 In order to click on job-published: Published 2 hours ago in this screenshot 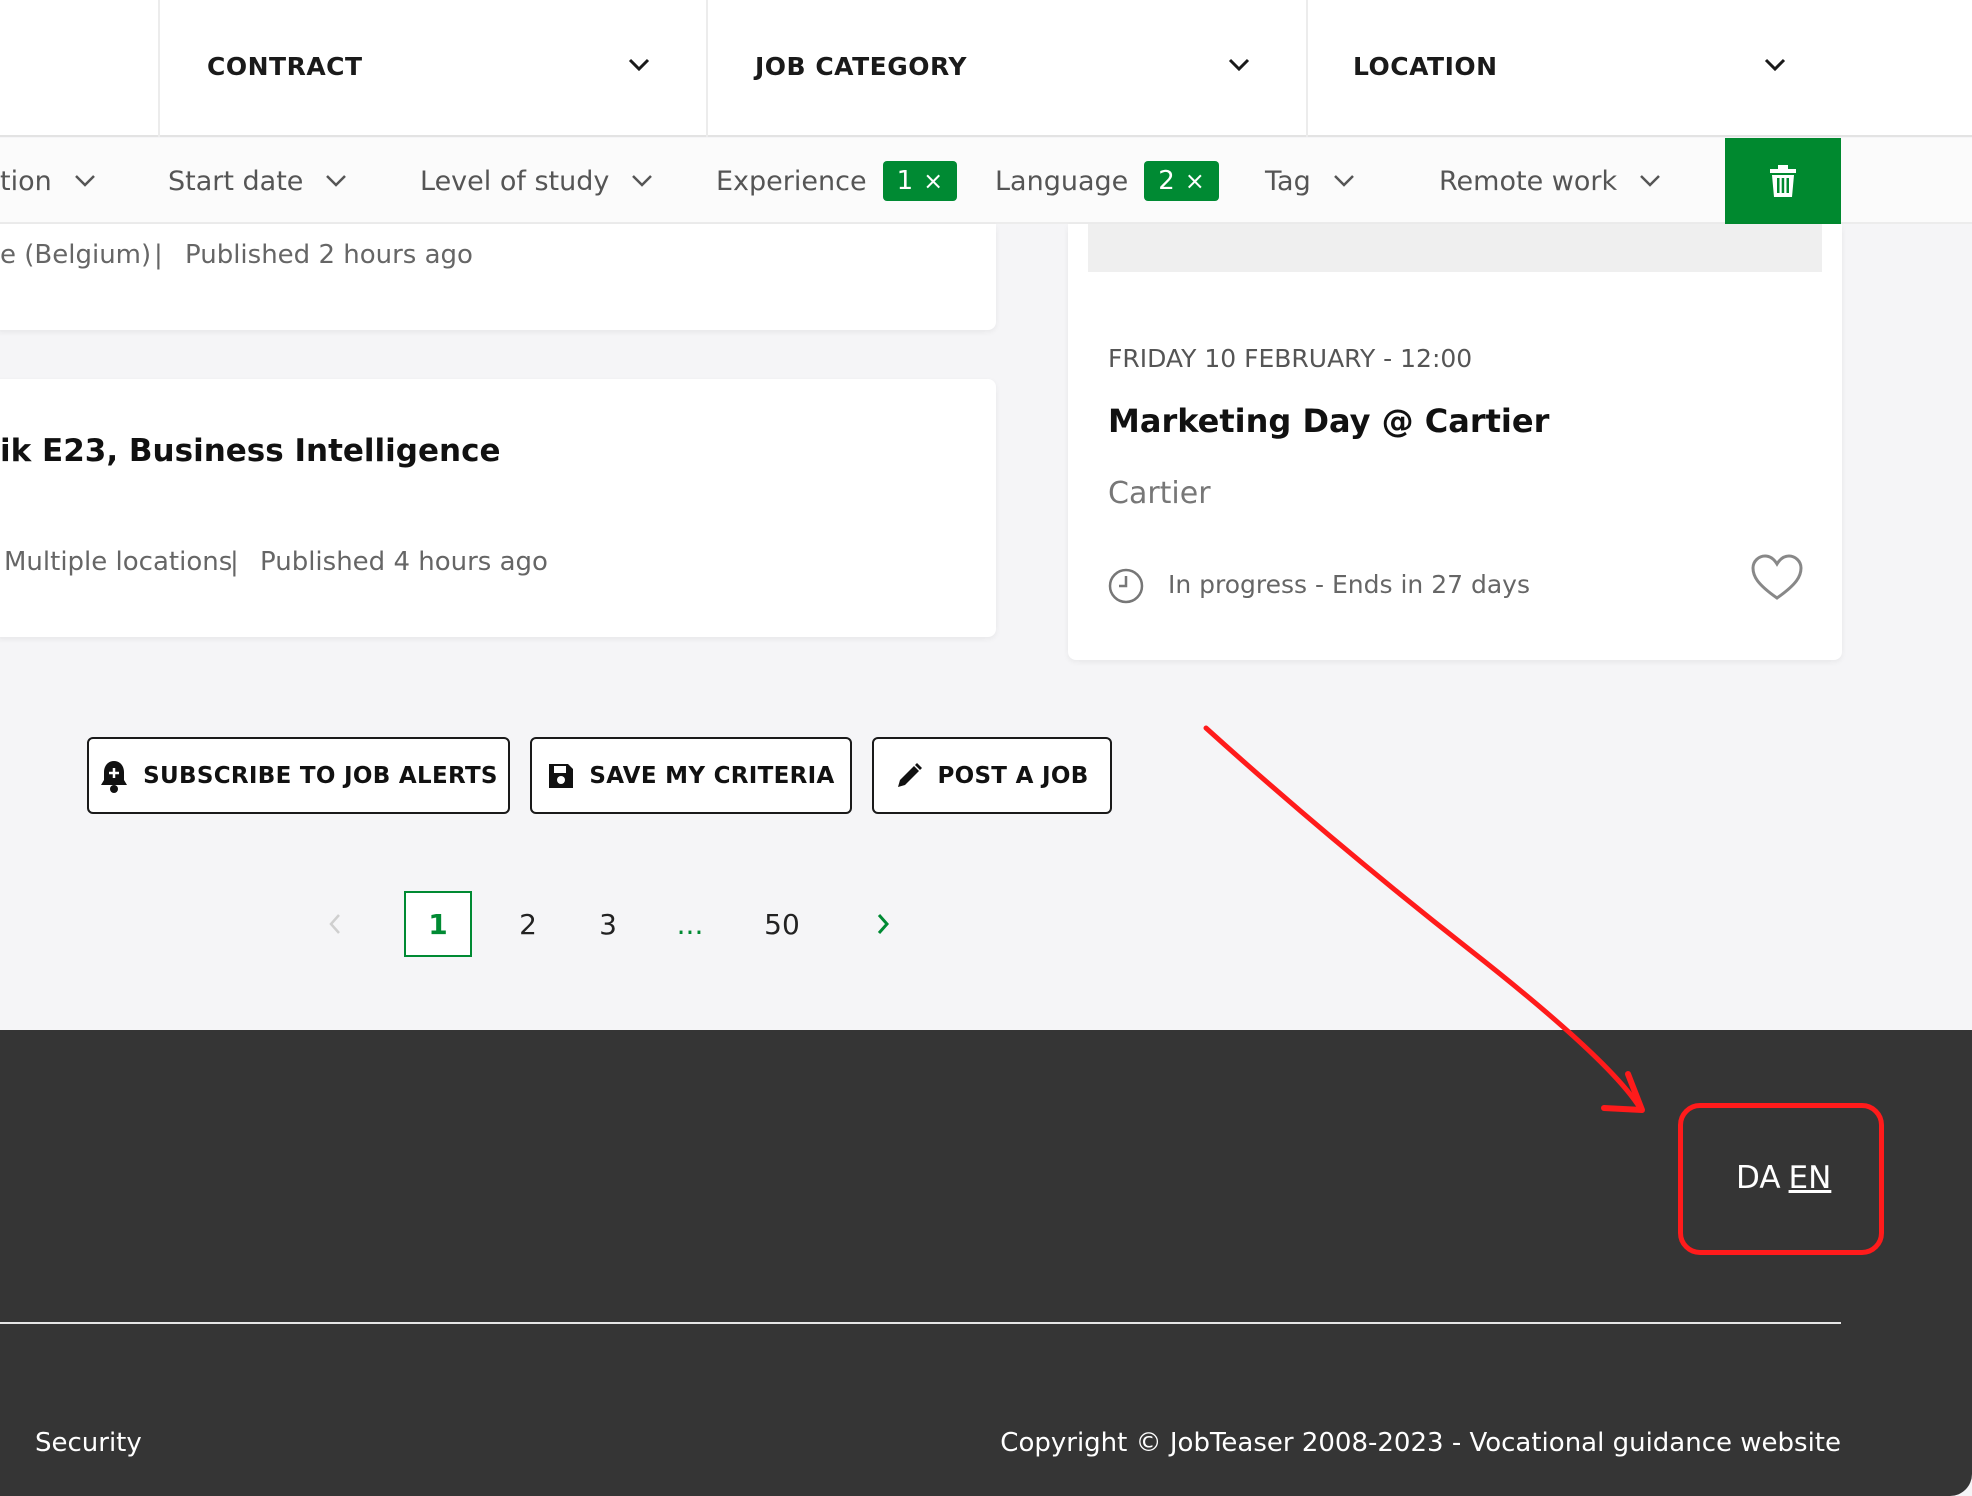, I will do `click(329, 255)`.